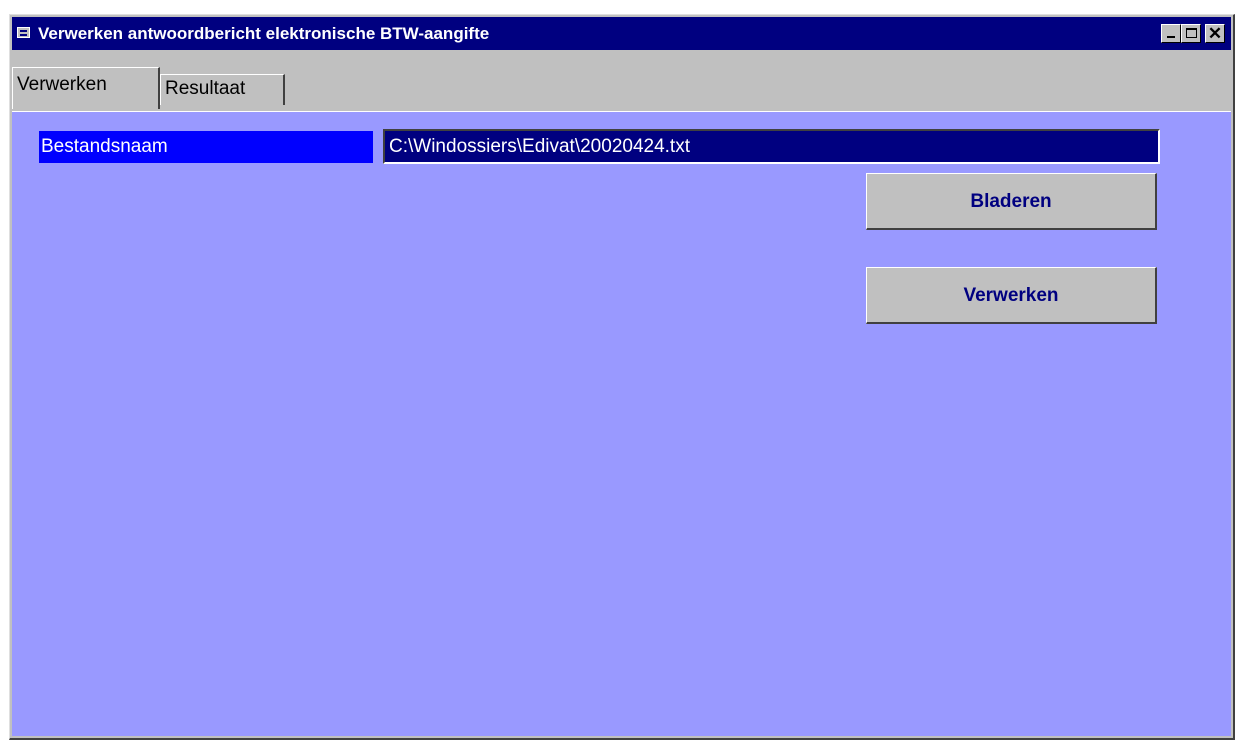 The image size is (1242, 750). I want to click on filename-input, so click(771, 146).